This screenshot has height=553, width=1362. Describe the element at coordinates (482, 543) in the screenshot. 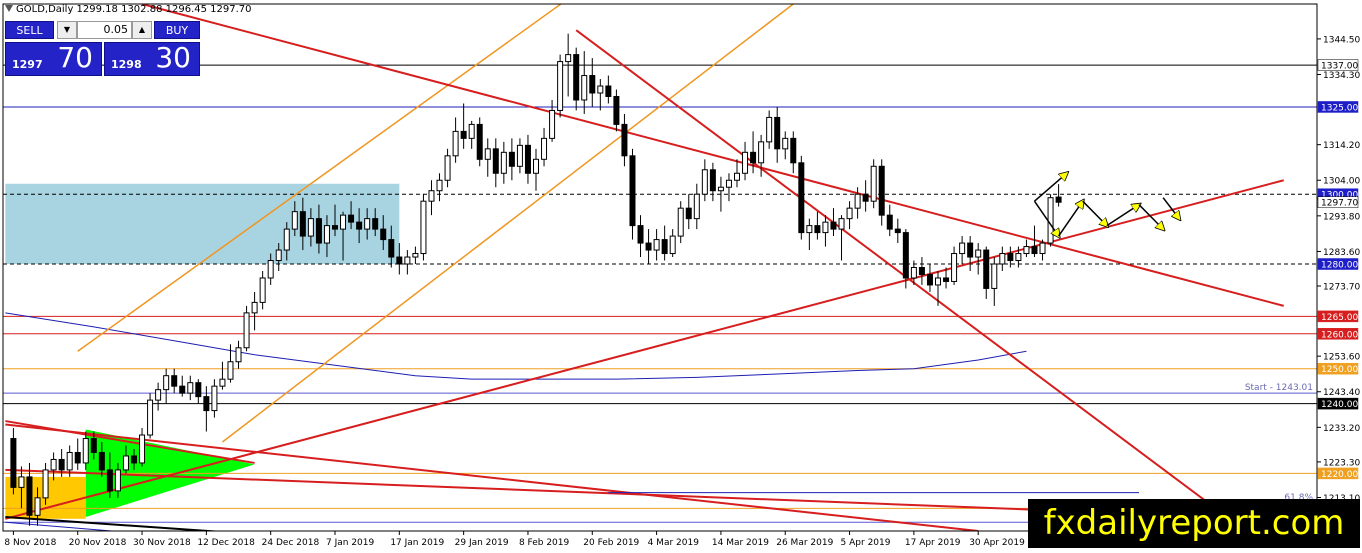

I see `x-tick-label: 29 Jan 2019` at that location.